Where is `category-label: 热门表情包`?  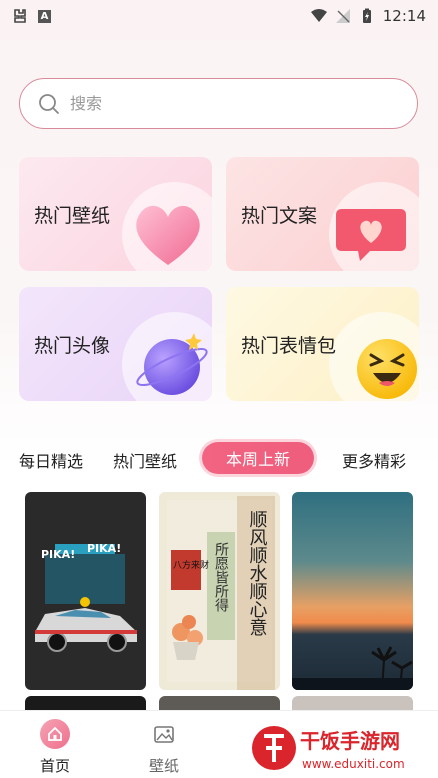
category-label: 热门表情包 is located at coordinates (289, 345).